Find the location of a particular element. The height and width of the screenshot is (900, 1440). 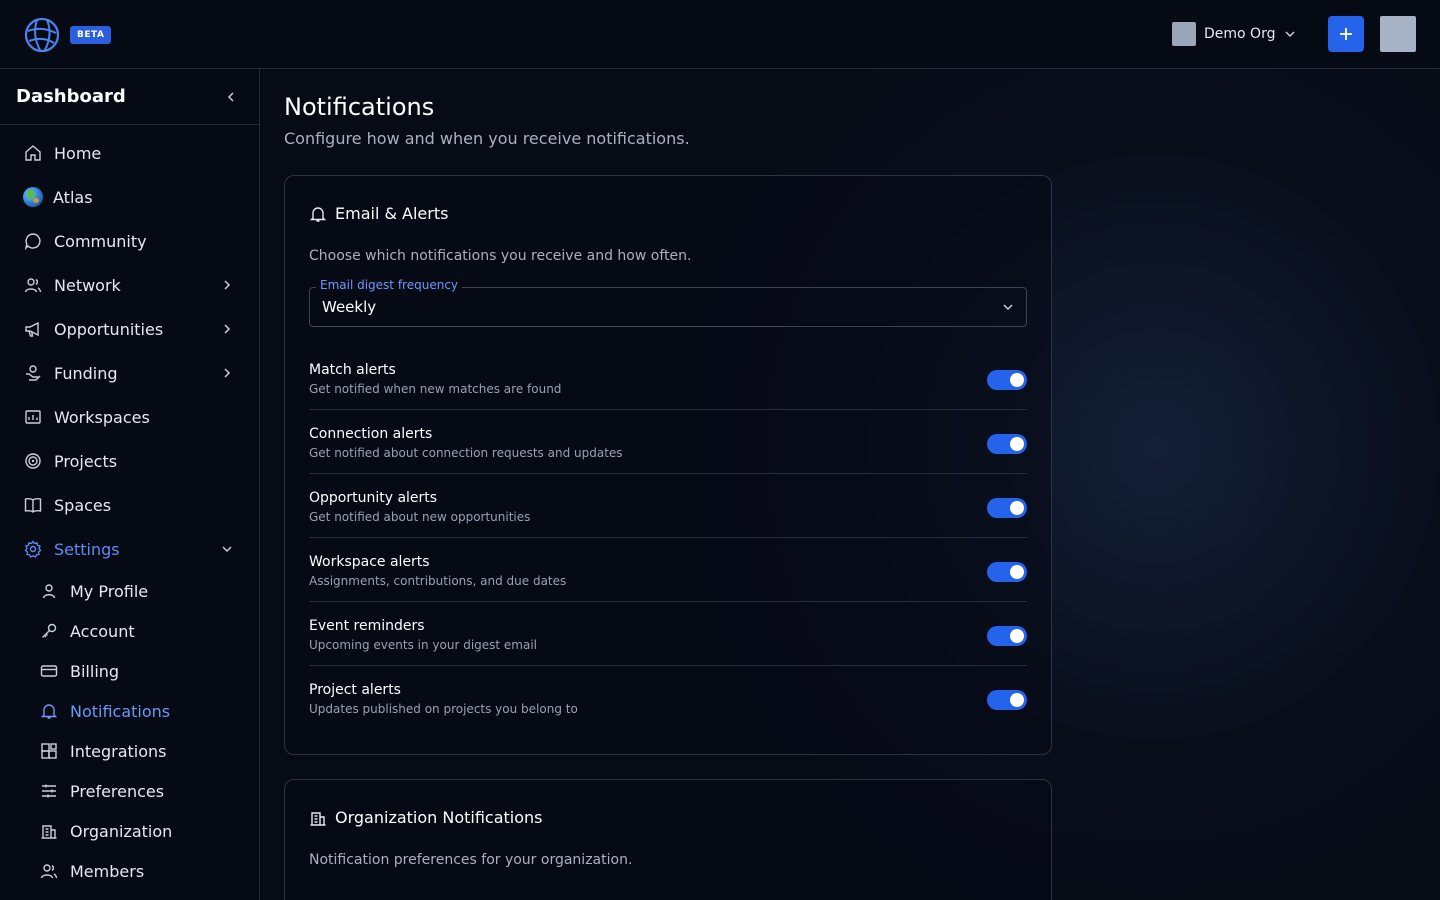

top-bar: BETA Demo Org is located at coordinates (720, 34).